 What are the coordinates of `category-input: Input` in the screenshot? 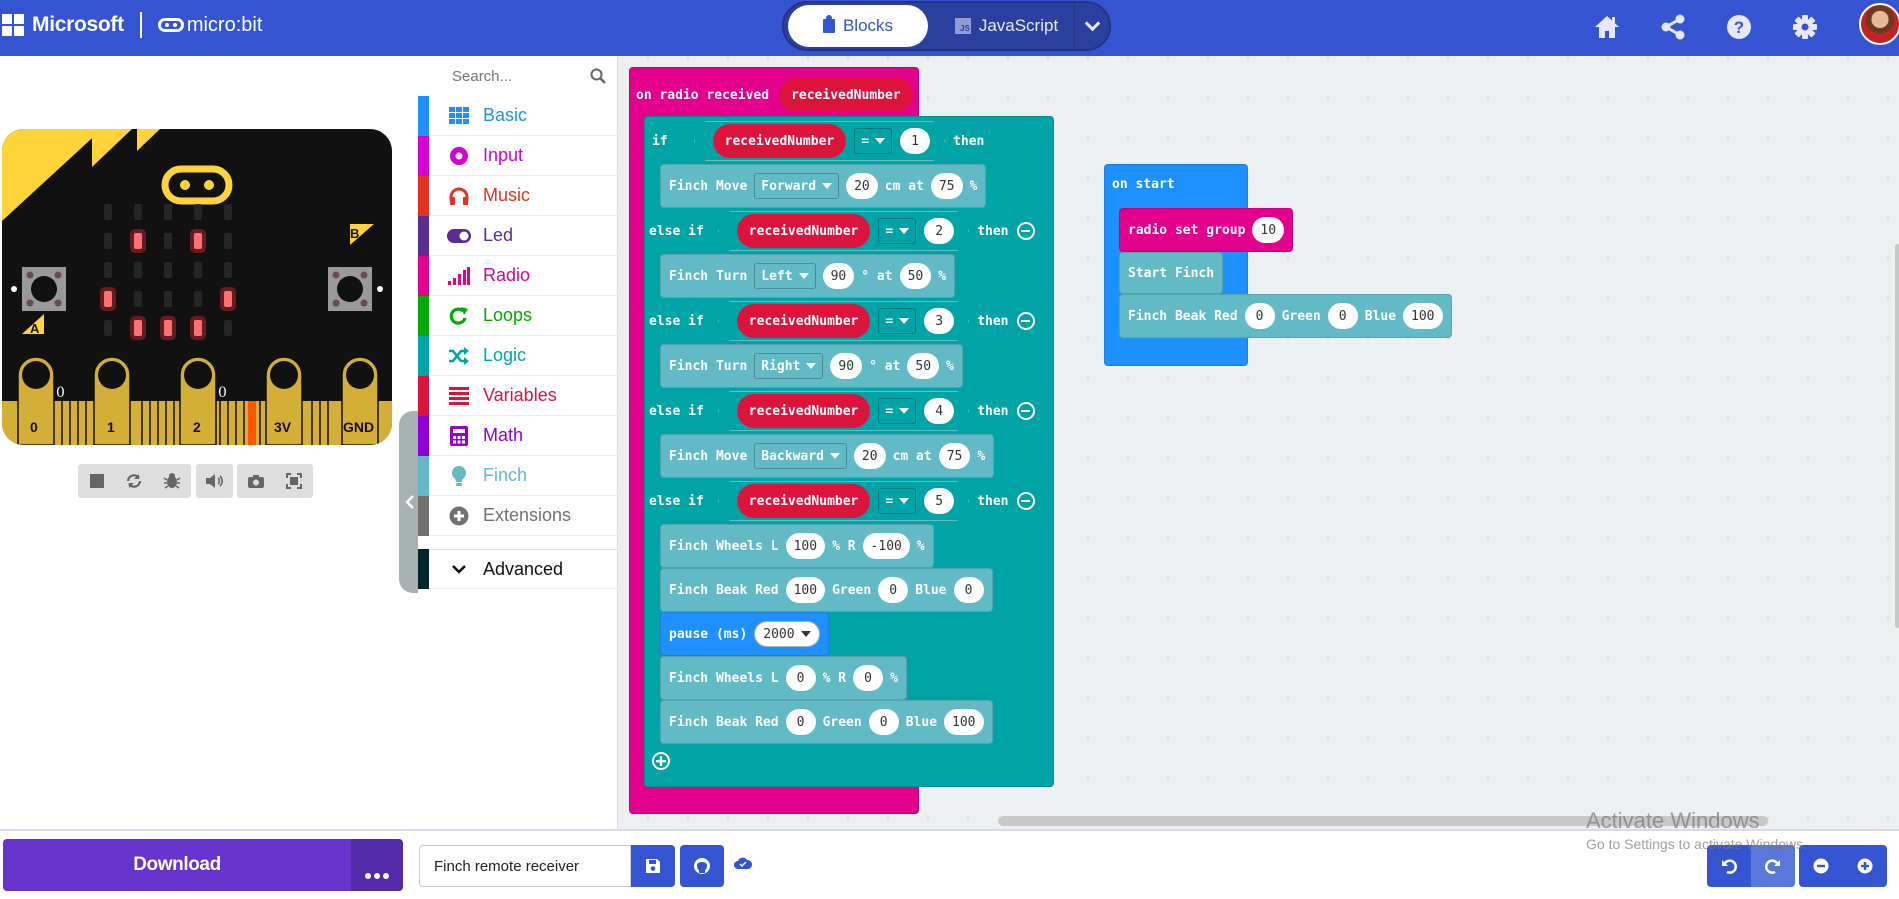 It's located at (518, 155).